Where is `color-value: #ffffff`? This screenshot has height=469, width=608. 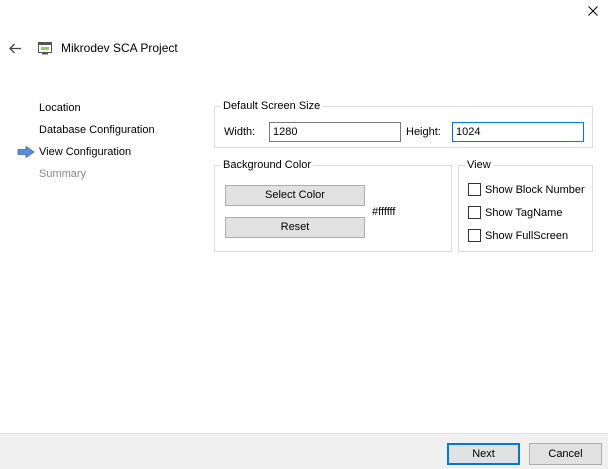 color-value: #ffffff is located at coordinates (384, 212).